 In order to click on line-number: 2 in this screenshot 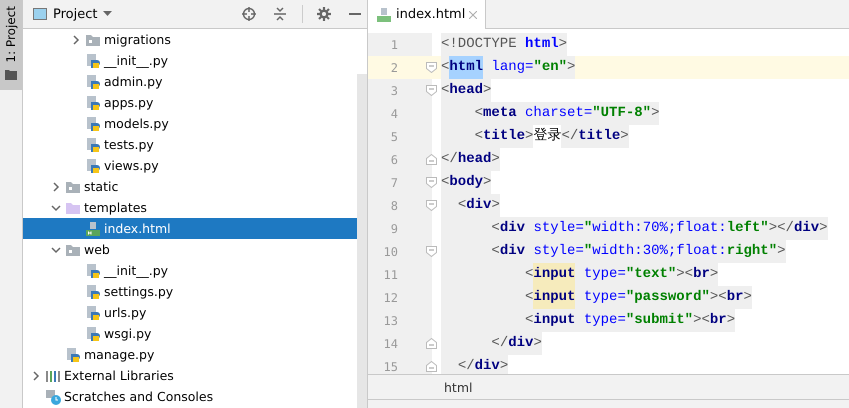, I will do `click(394, 67)`.